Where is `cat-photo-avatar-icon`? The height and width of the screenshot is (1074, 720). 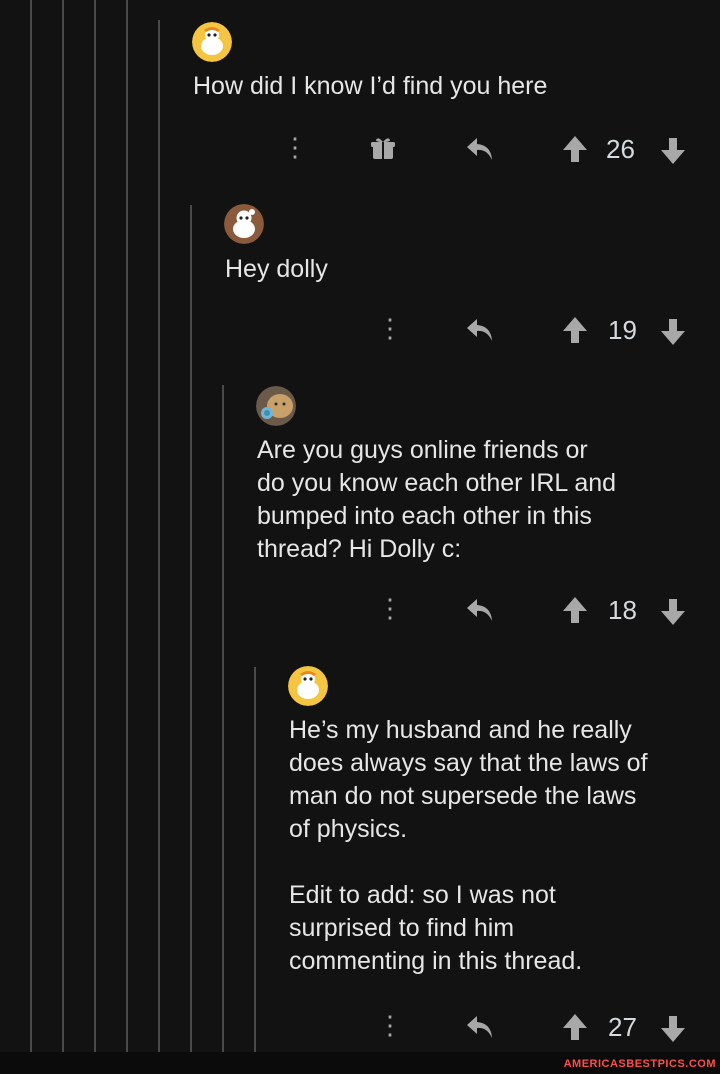
cat-photo-avatar-icon is located at coordinates (276, 406).